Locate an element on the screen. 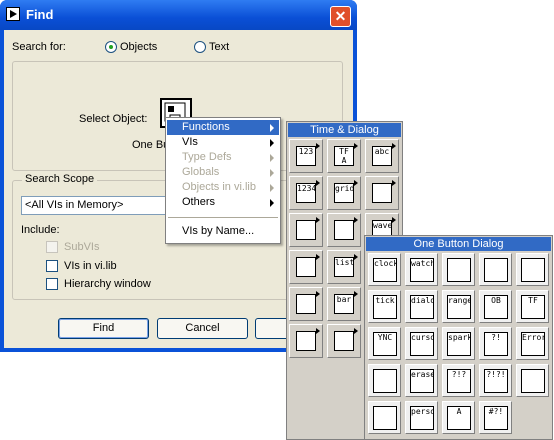  dialog-tile-hourglass-icon is located at coordinates (532, 380).